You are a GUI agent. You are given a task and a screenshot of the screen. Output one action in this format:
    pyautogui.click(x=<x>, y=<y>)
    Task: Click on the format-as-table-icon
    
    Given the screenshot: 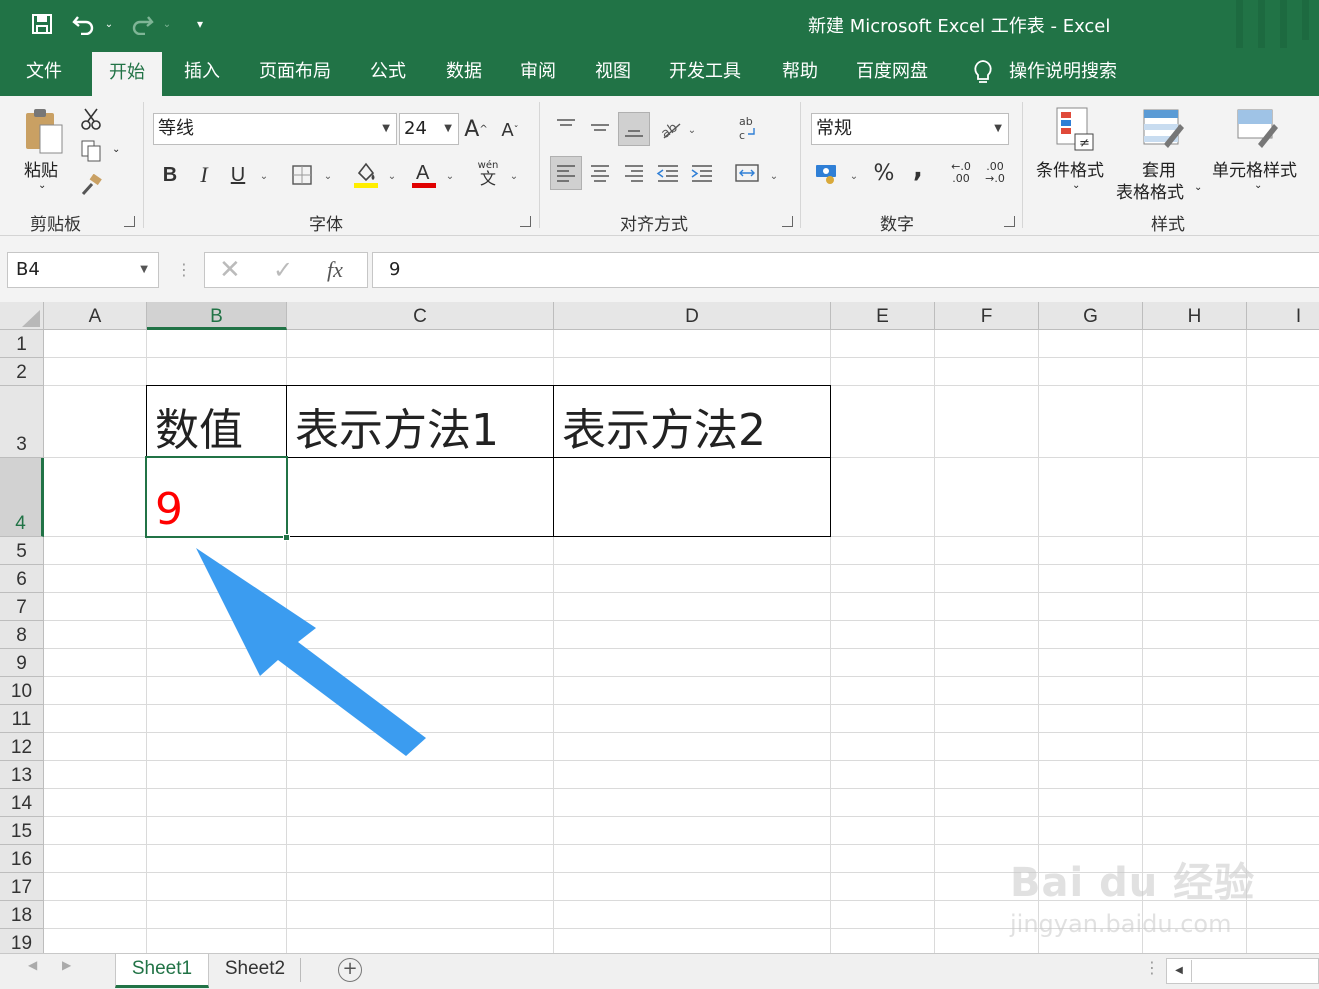 What is the action you would take?
    pyautogui.click(x=1163, y=129)
    